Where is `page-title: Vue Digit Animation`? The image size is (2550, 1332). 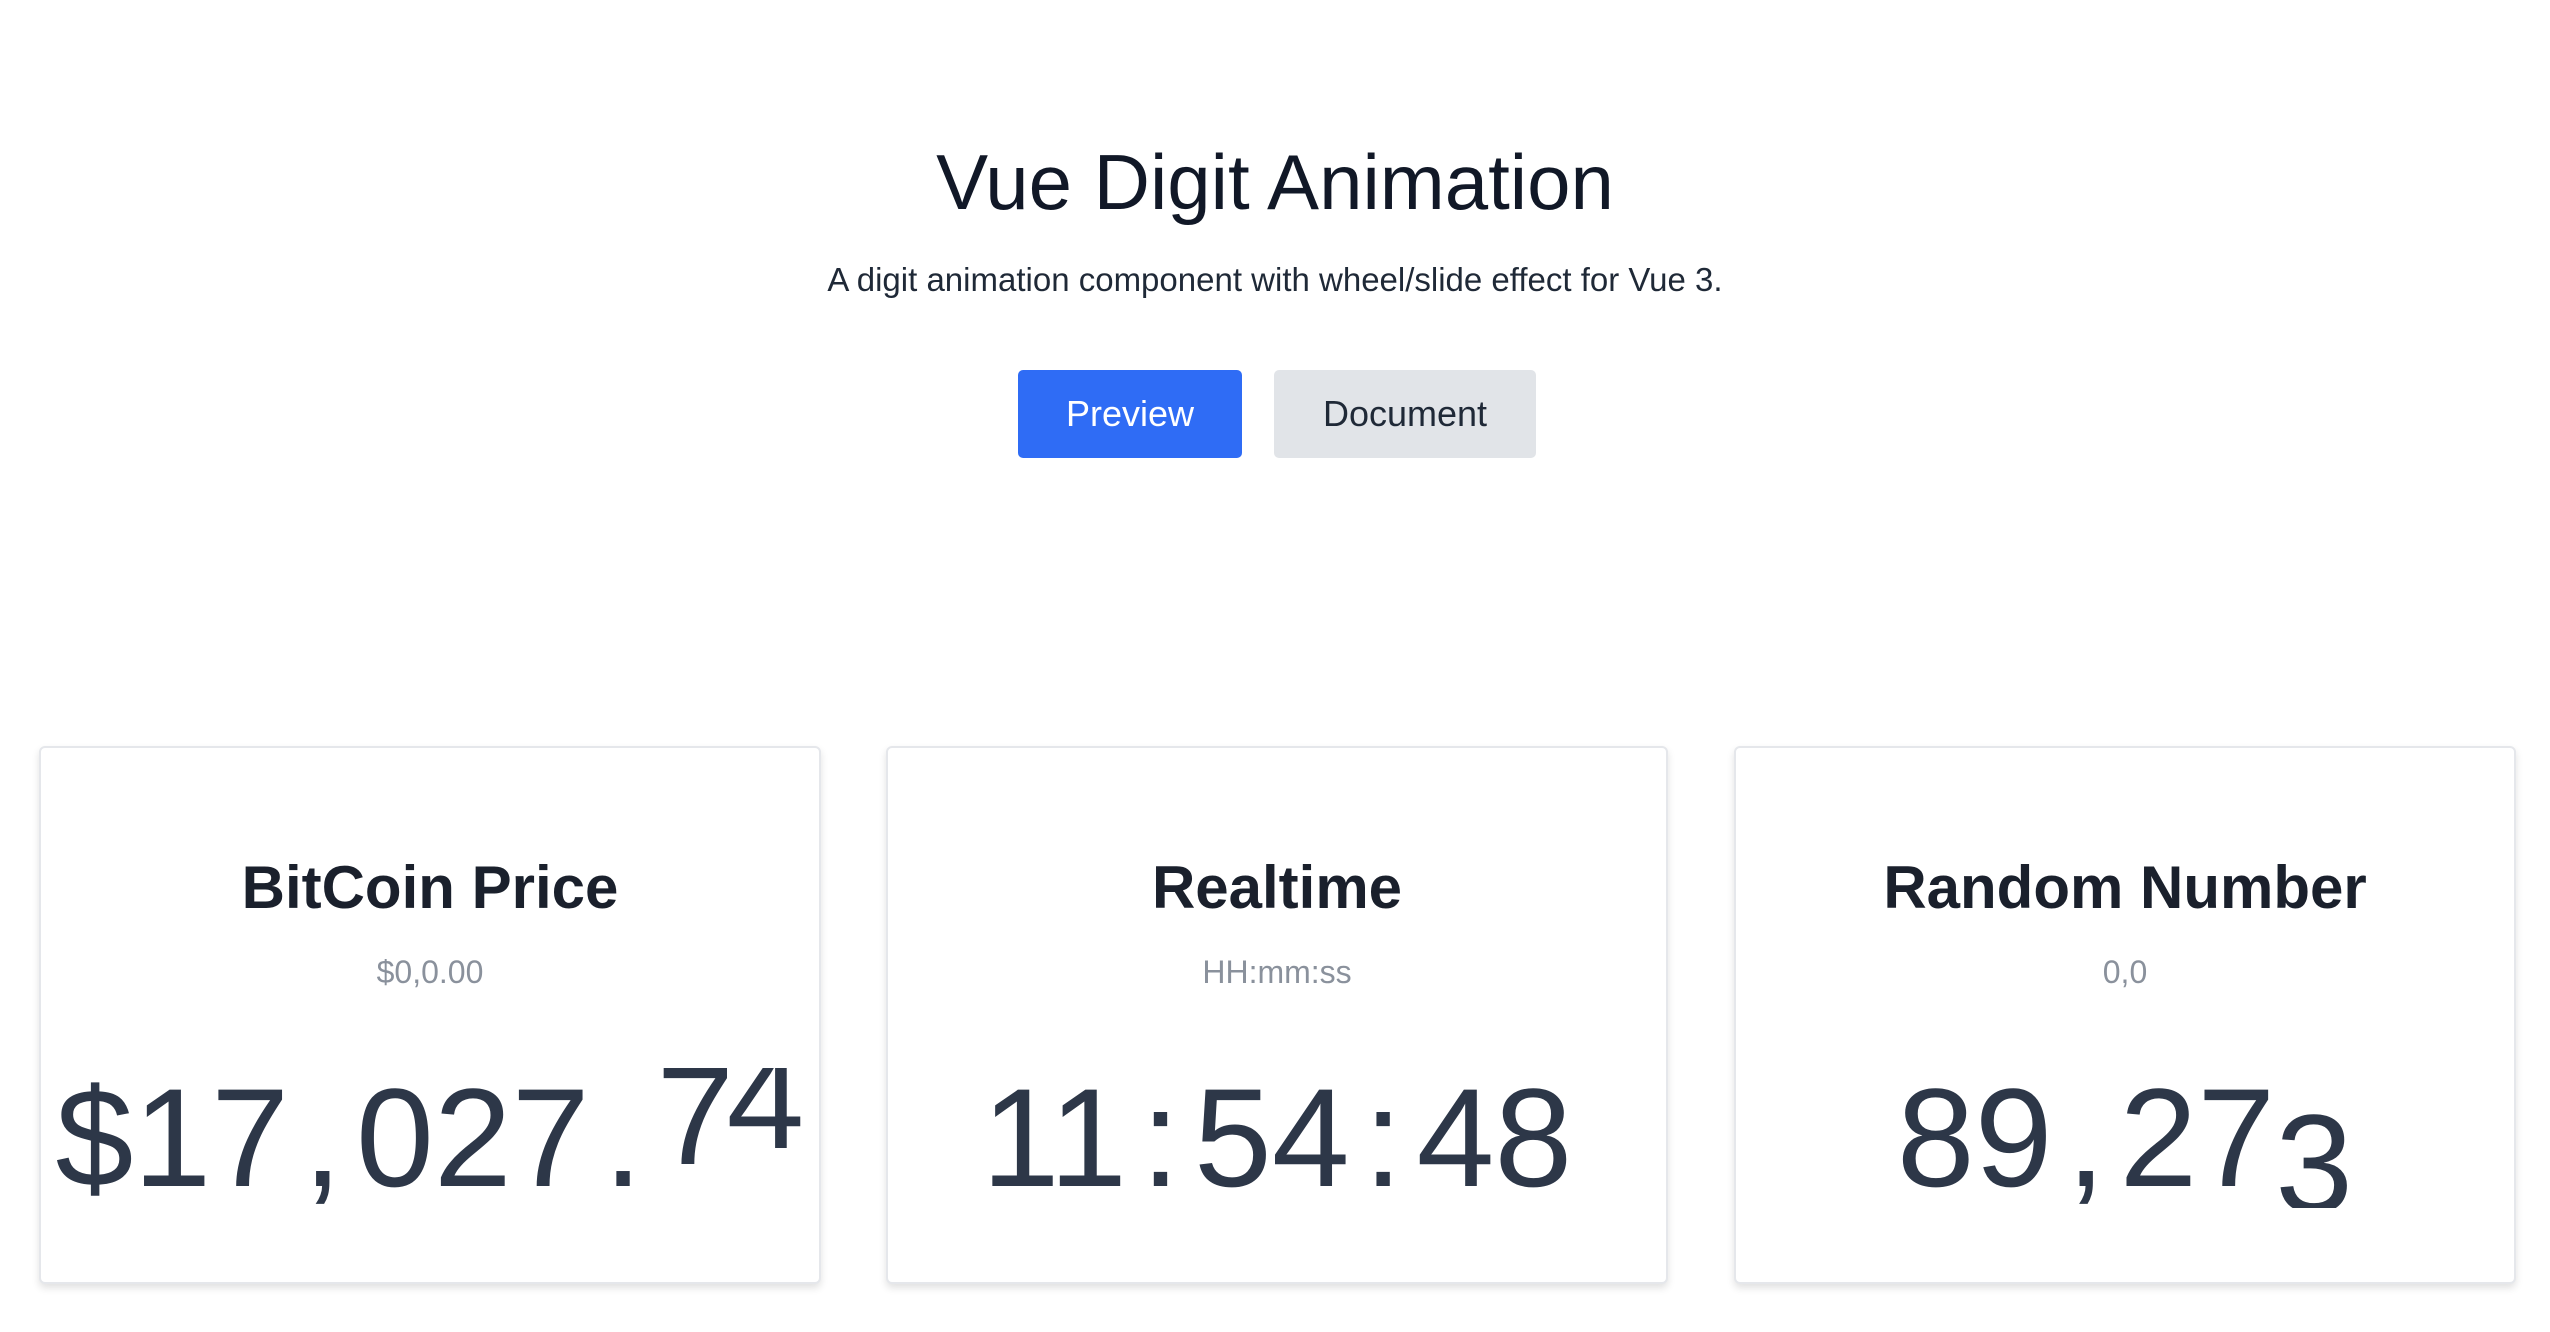
page-title: Vue Digit Animation is located at coordinates (1275, 182).